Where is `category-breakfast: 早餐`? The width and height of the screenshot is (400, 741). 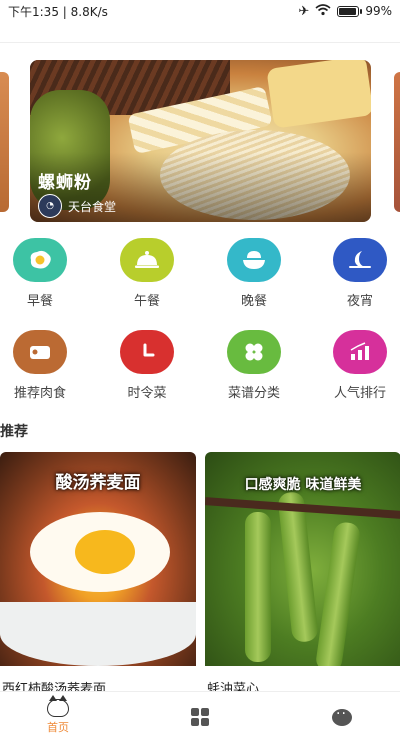
category-breakfast: 早餐 is located at coordinates (40, 274).